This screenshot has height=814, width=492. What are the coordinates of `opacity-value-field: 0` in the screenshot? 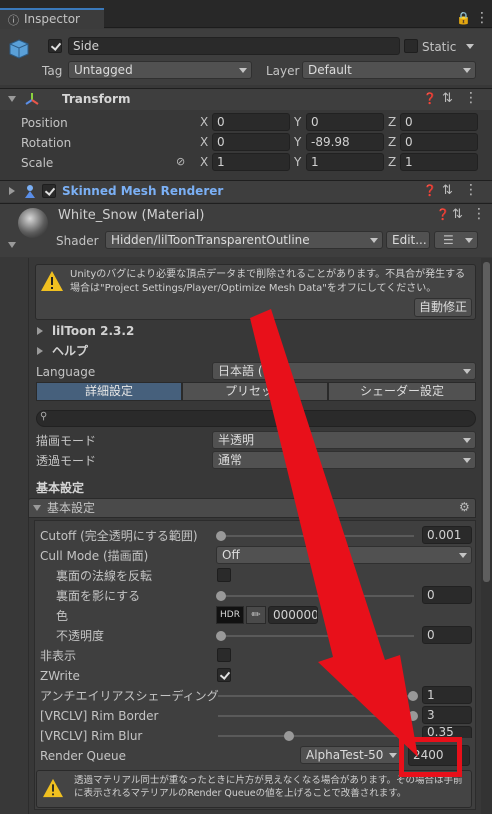 It's located at (447, 635).